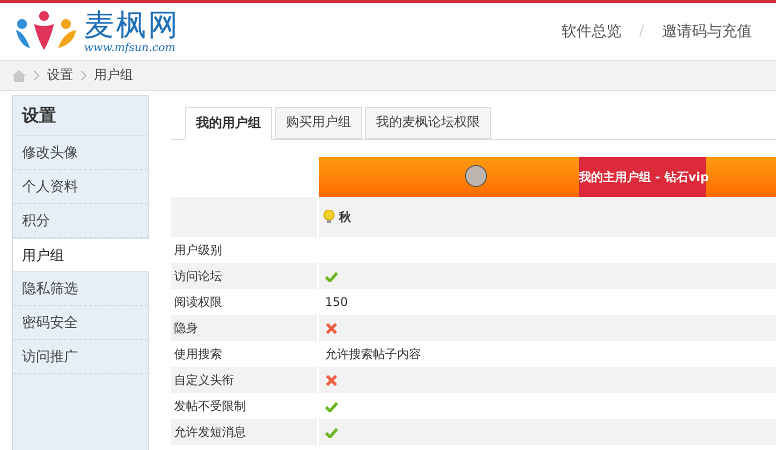 This screenshot has height=450, width=776. Describe the element at coordinates (130, 48) in the screenshot. I see `logo-url: www.mfsun.com` at that location.